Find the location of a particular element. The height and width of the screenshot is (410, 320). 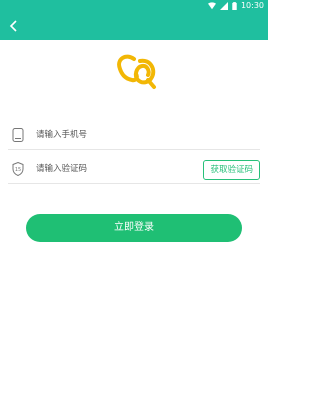

battery-icon is located at coordinates (234, 6).